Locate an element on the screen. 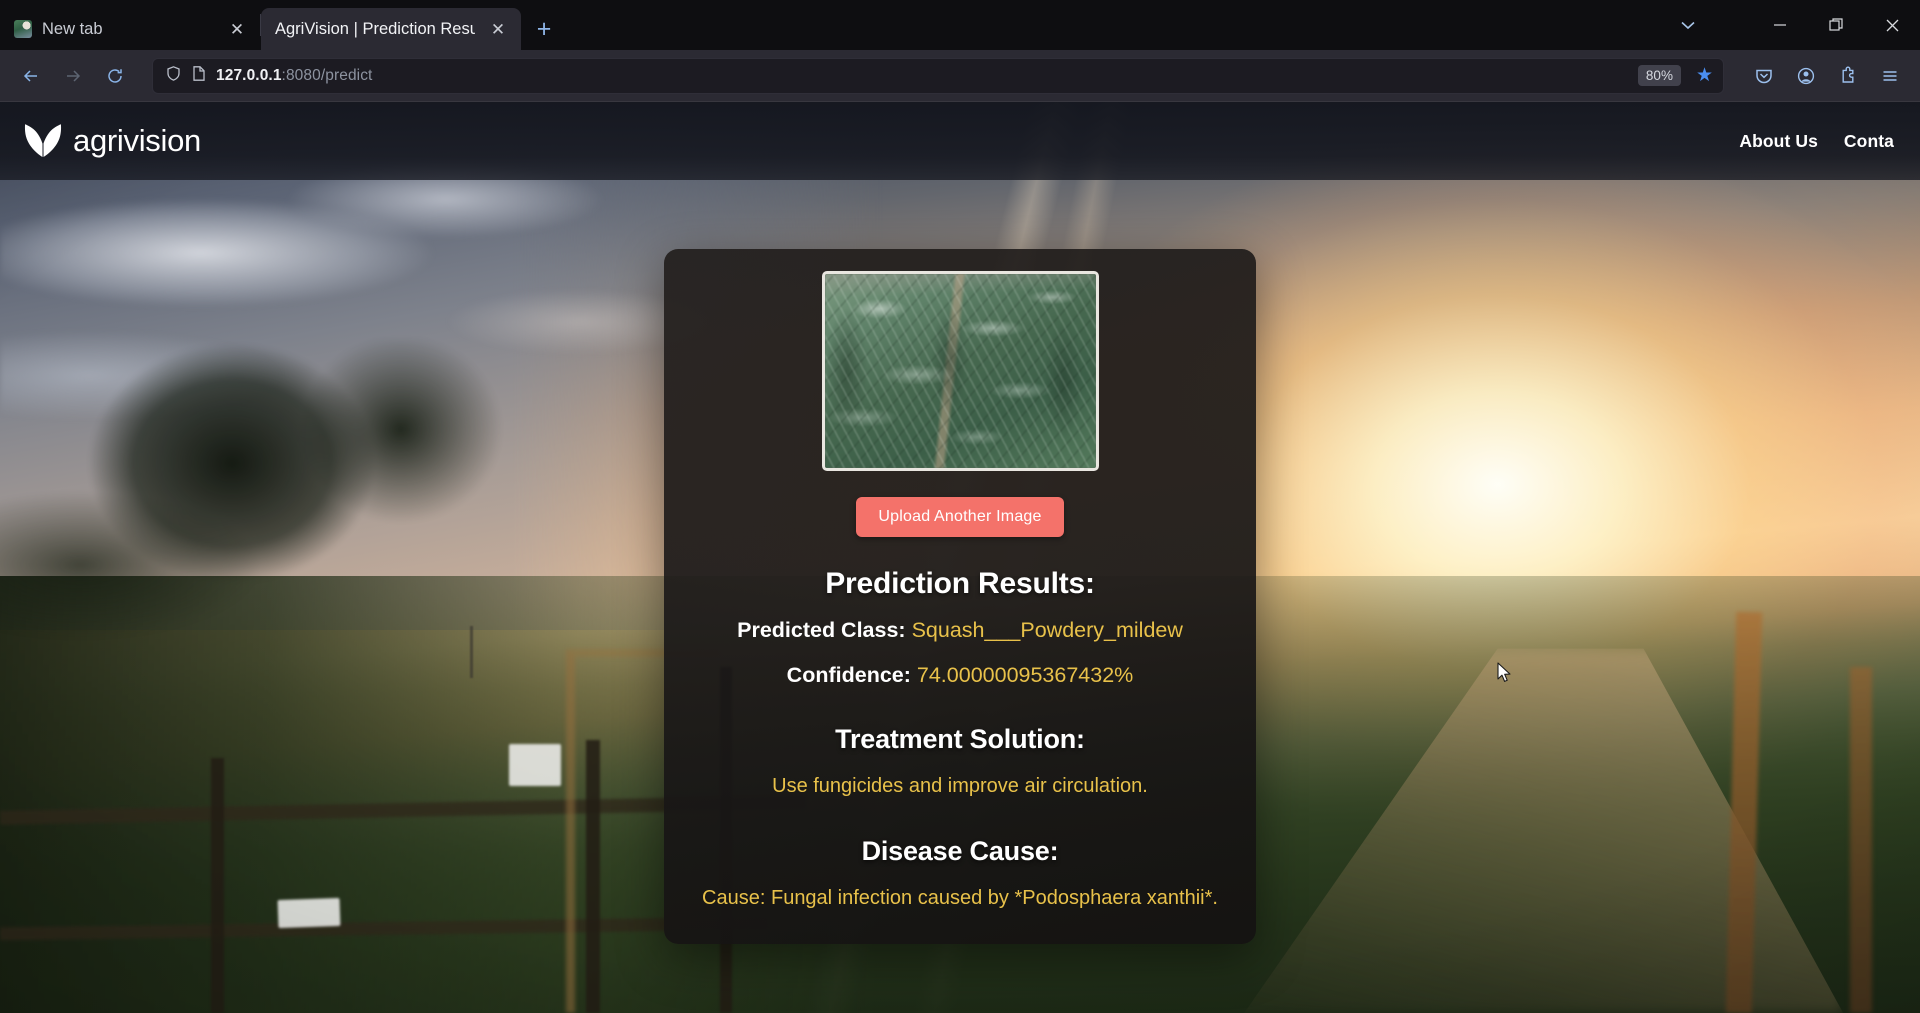 This screenshot has width=1920, height=1013. navigation-toolbar: 127.0.0.1:8080/predict 80% ★ is located at coordinates (960, 76).